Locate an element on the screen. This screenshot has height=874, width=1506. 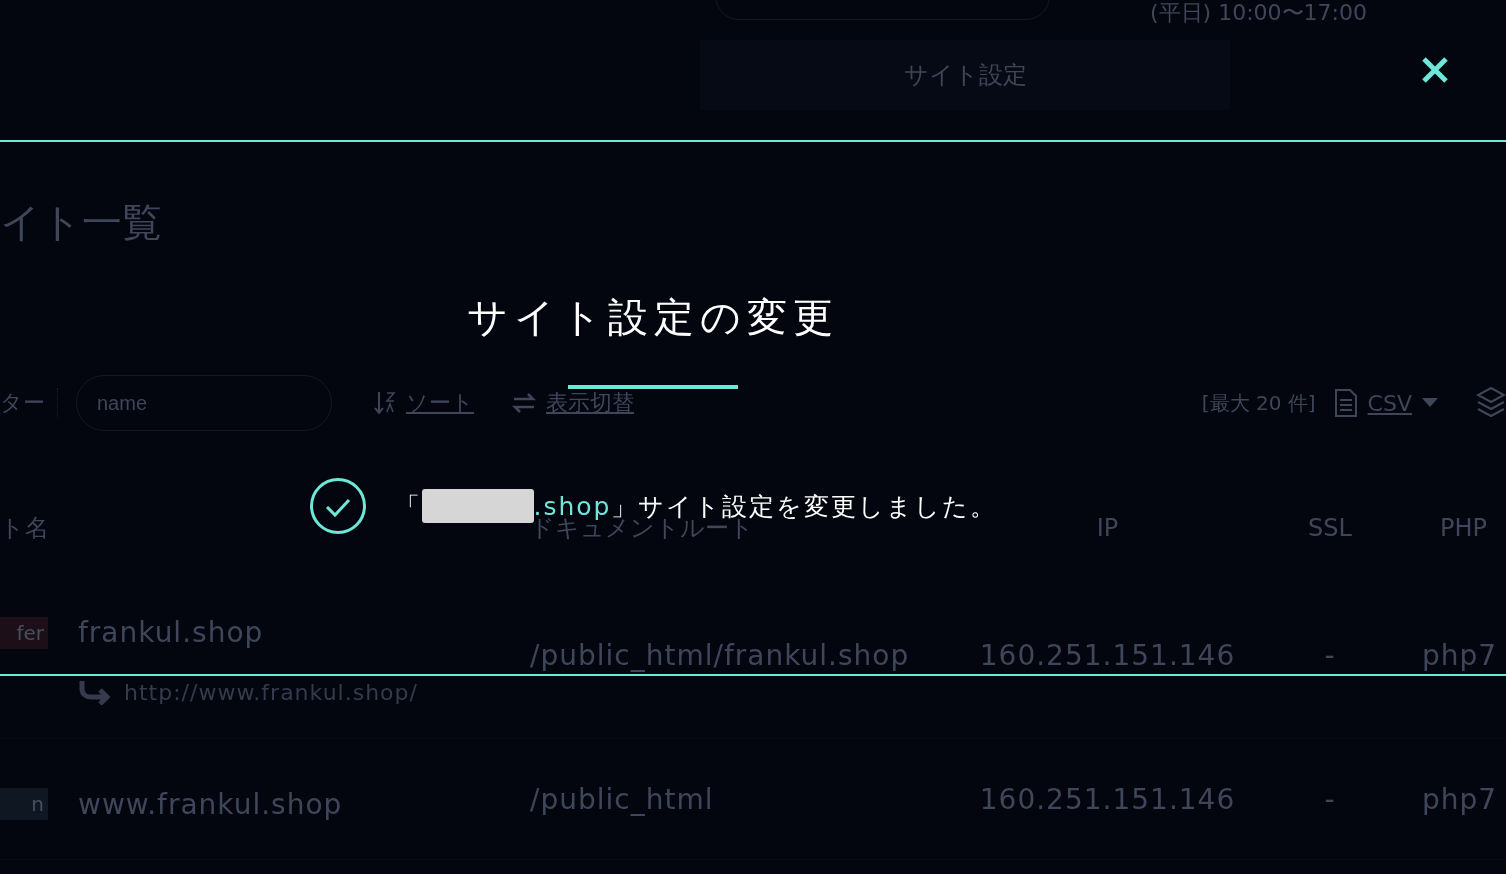
table-cell: /public_html/frankul.shop is located at coordinates (720, 655).